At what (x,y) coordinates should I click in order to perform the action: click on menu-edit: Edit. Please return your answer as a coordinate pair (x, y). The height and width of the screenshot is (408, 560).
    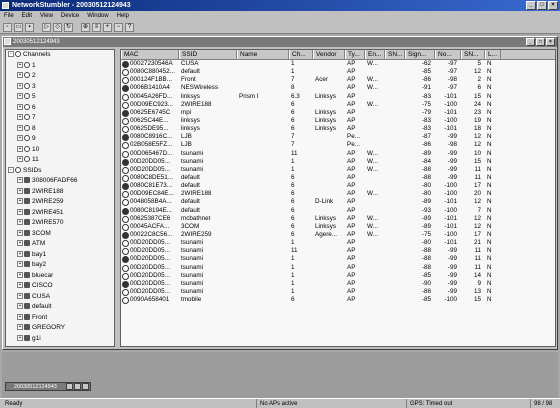
    Looking at the image, I should click on (27, 16).